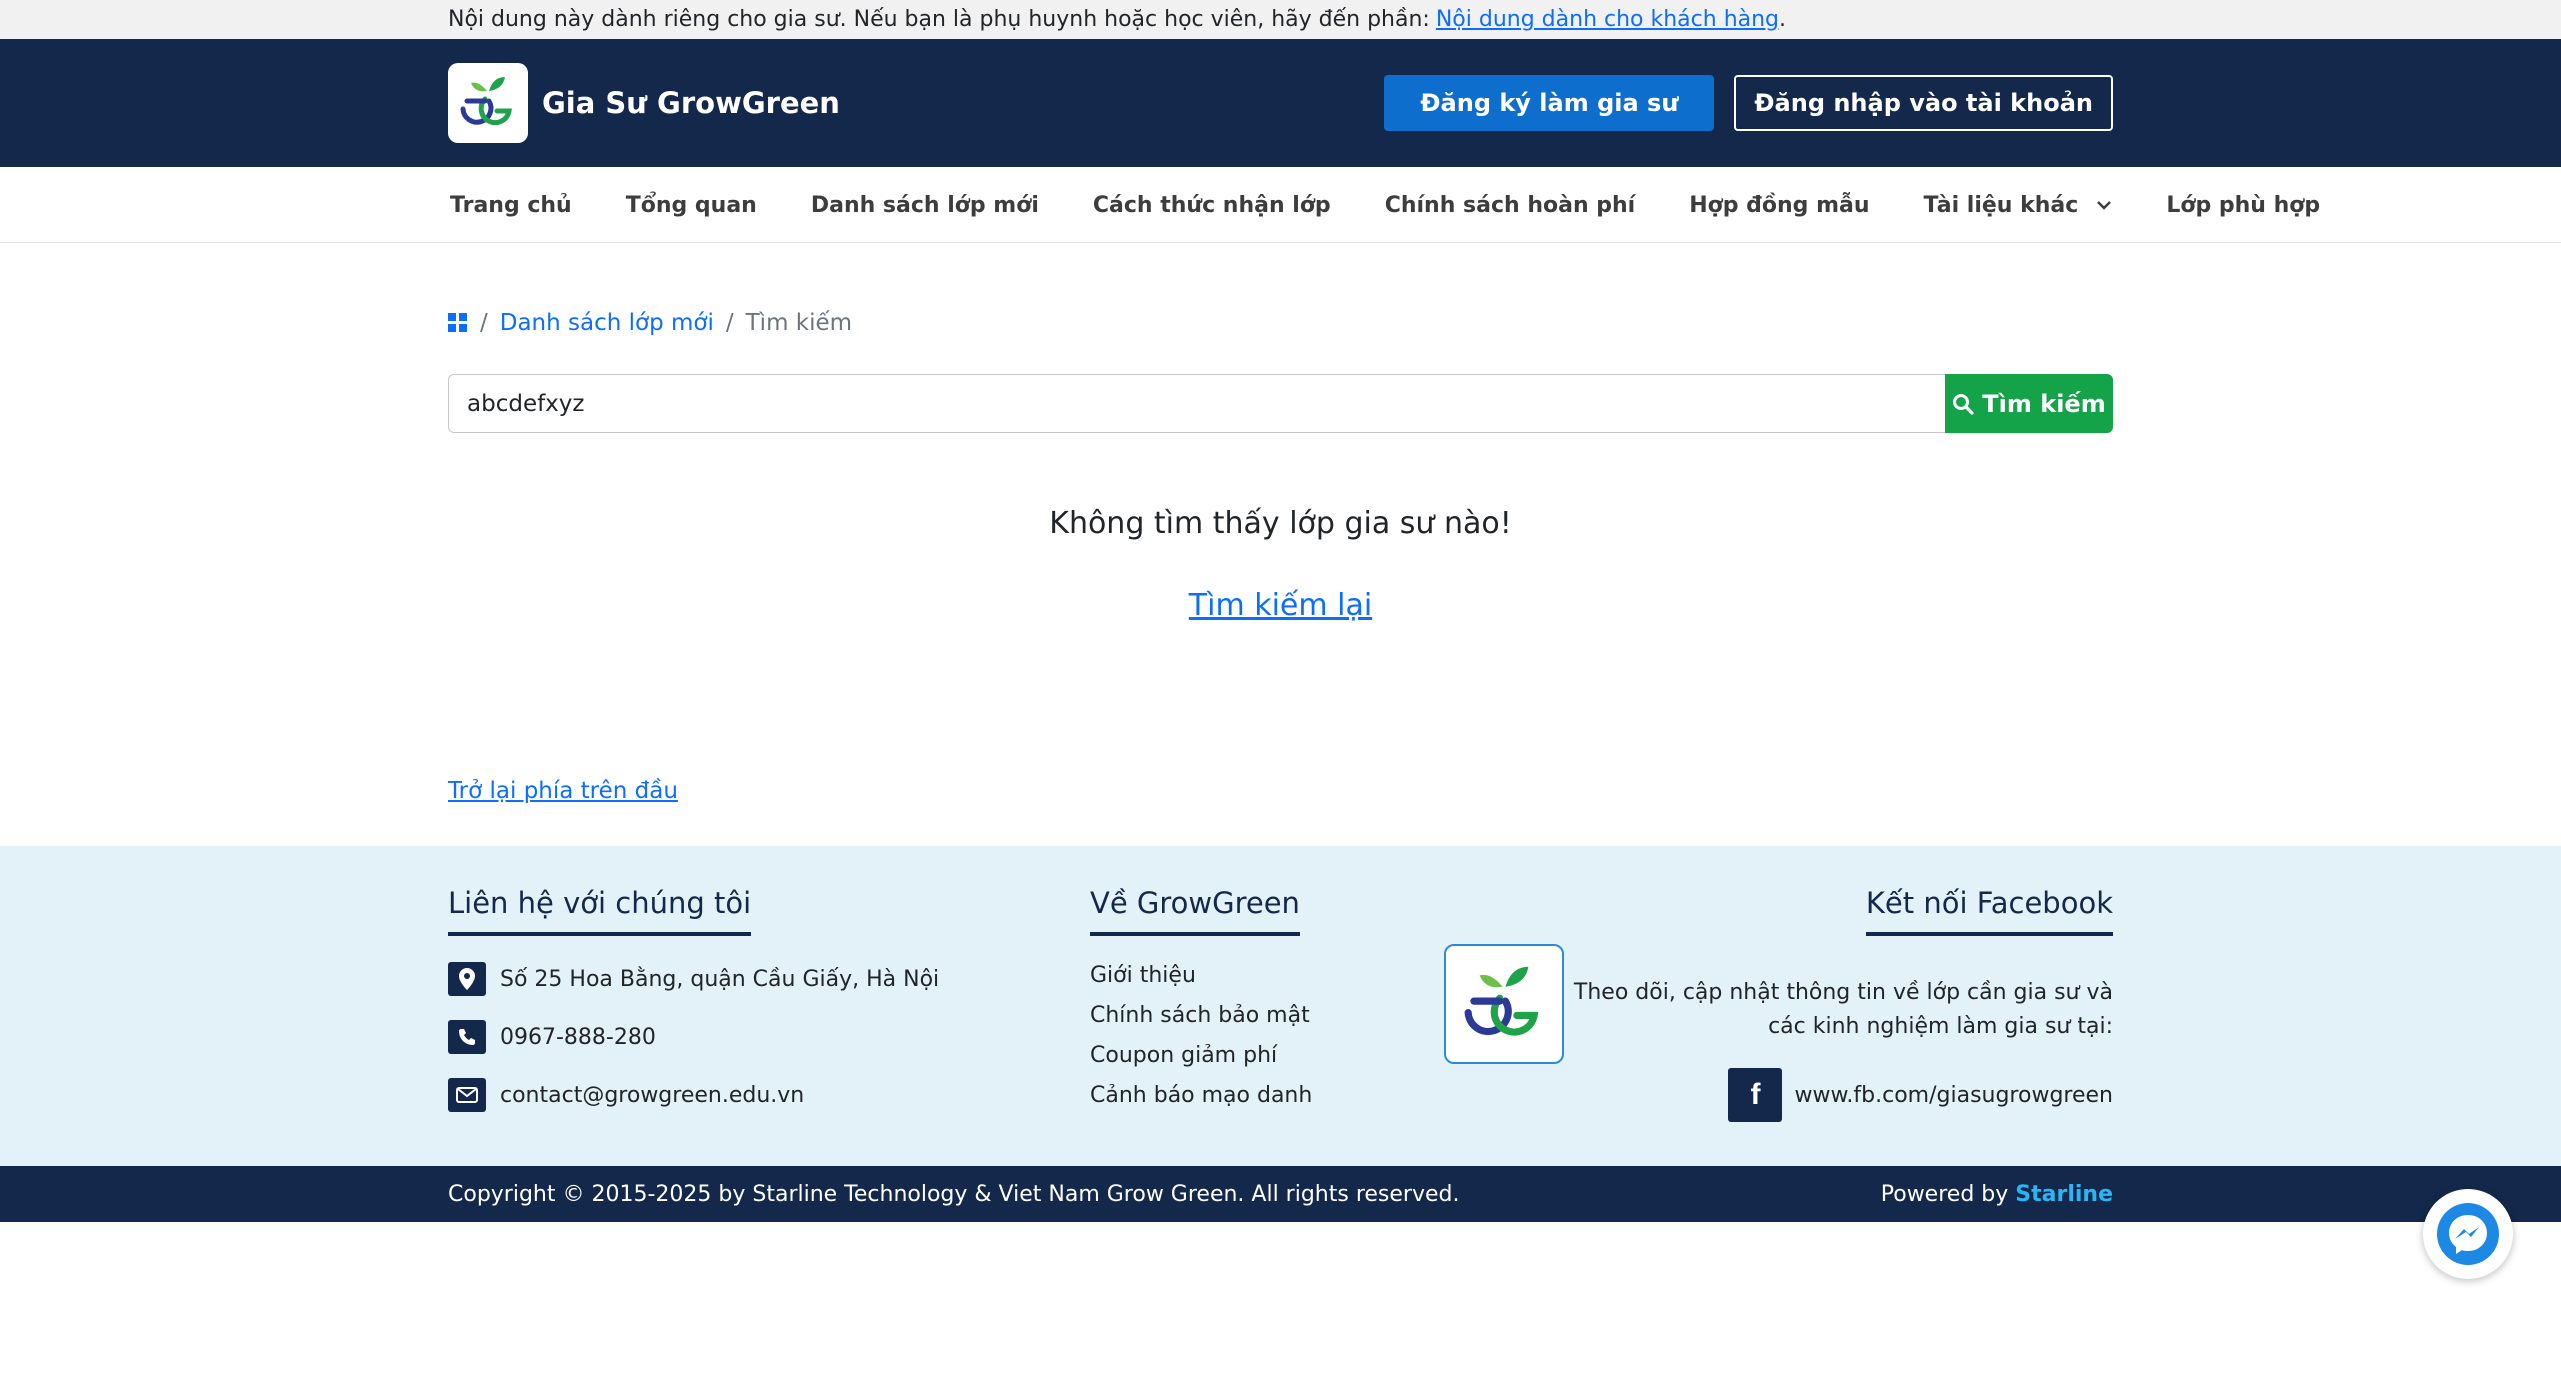 Image resolution: width=2561 pixels, height=1398 pixels. What do you see at coordinates (1504, 1004) in the screenshot?
I see `growgreen-footer-logo` at bounding box center [1504, 1004].